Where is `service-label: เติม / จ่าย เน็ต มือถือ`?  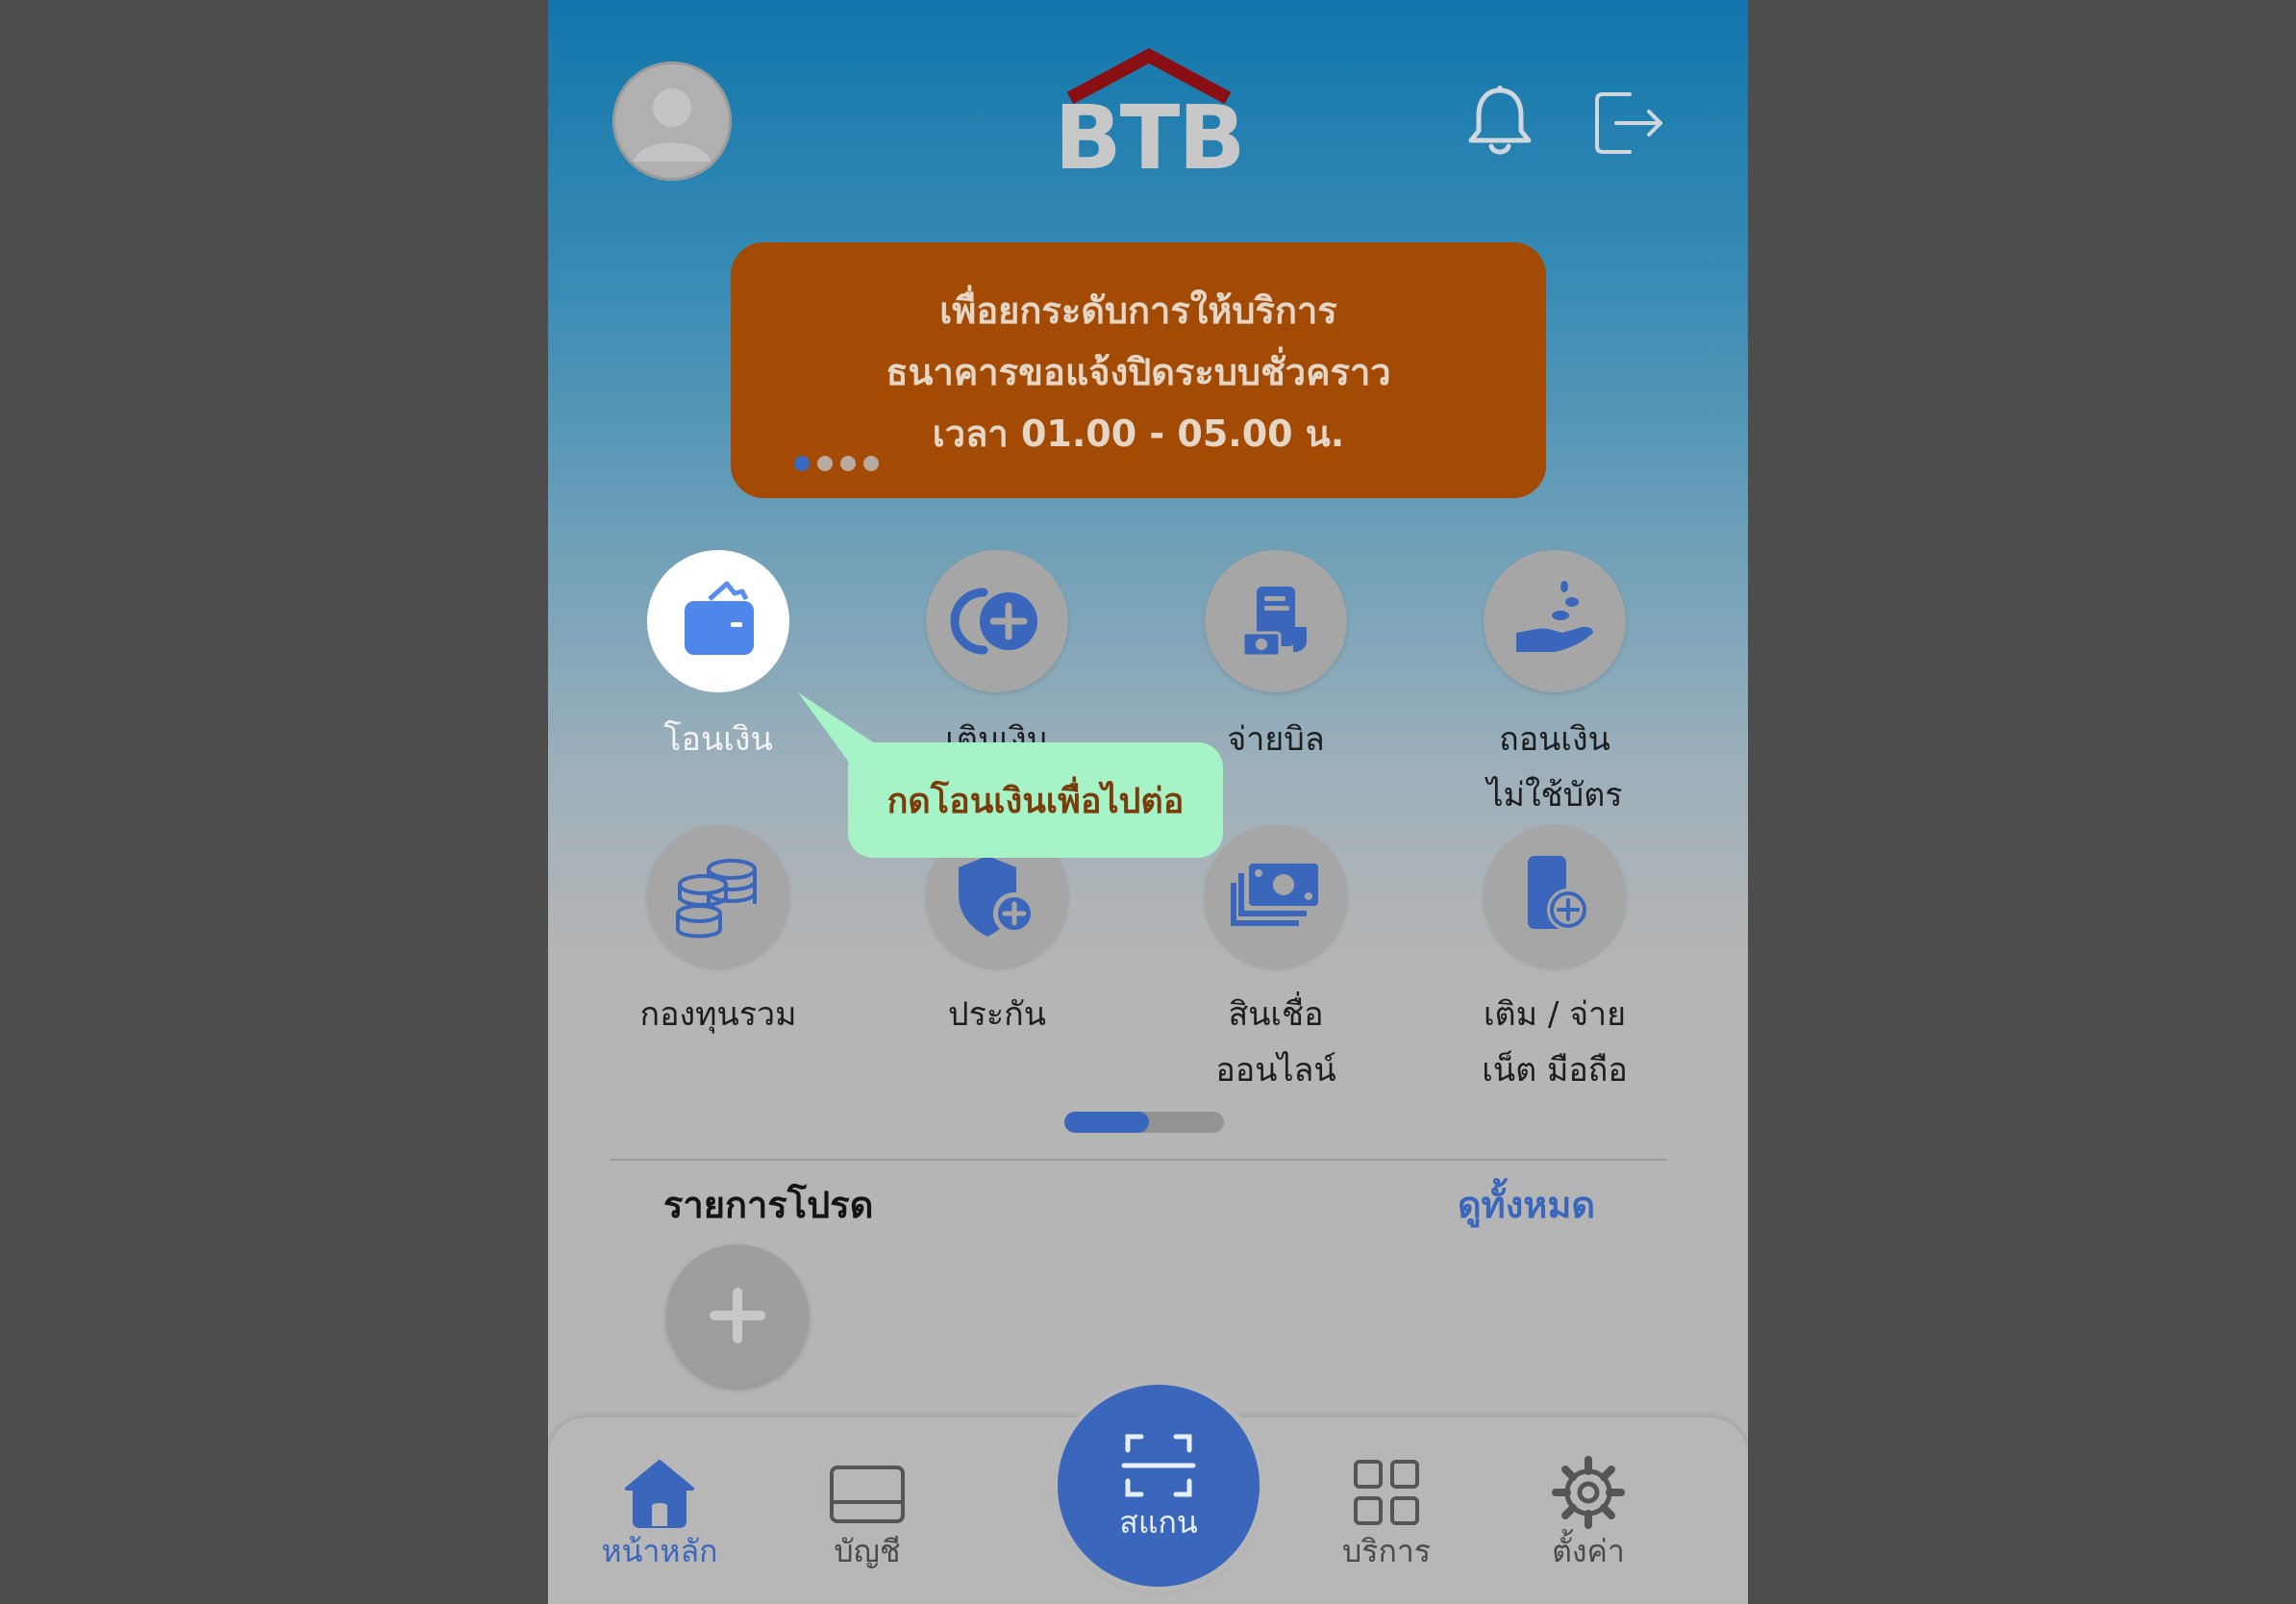
service-label: เติม / จ่าย เน็ต มือถือ is located at coordinates (1555, 1042).